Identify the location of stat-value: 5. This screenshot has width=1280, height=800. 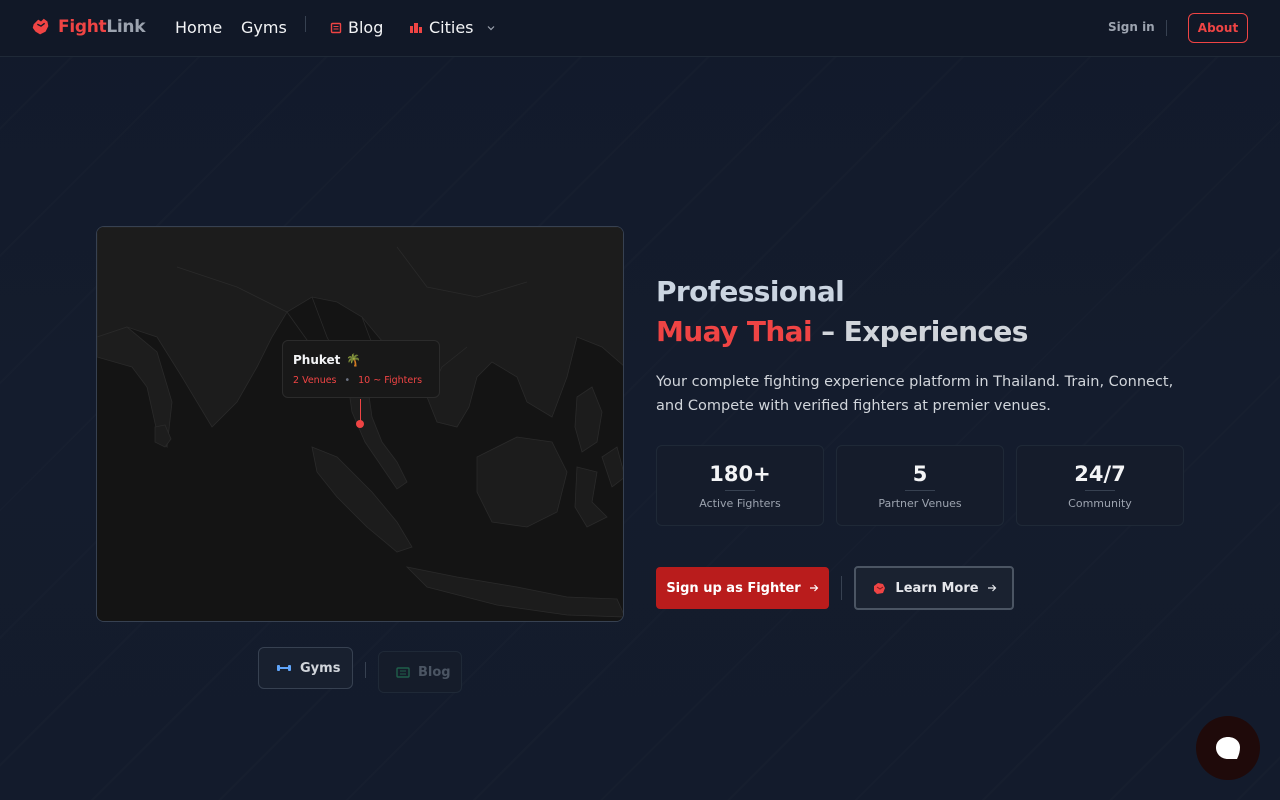
(920, 474).